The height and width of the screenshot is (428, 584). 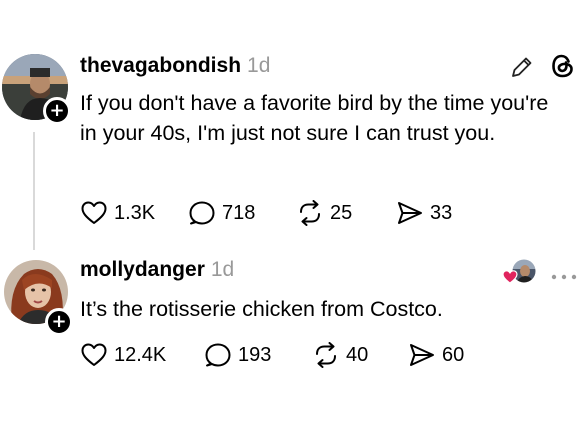 I want to click on post-header: mollydanger 1d, so click(x=157, y=270).